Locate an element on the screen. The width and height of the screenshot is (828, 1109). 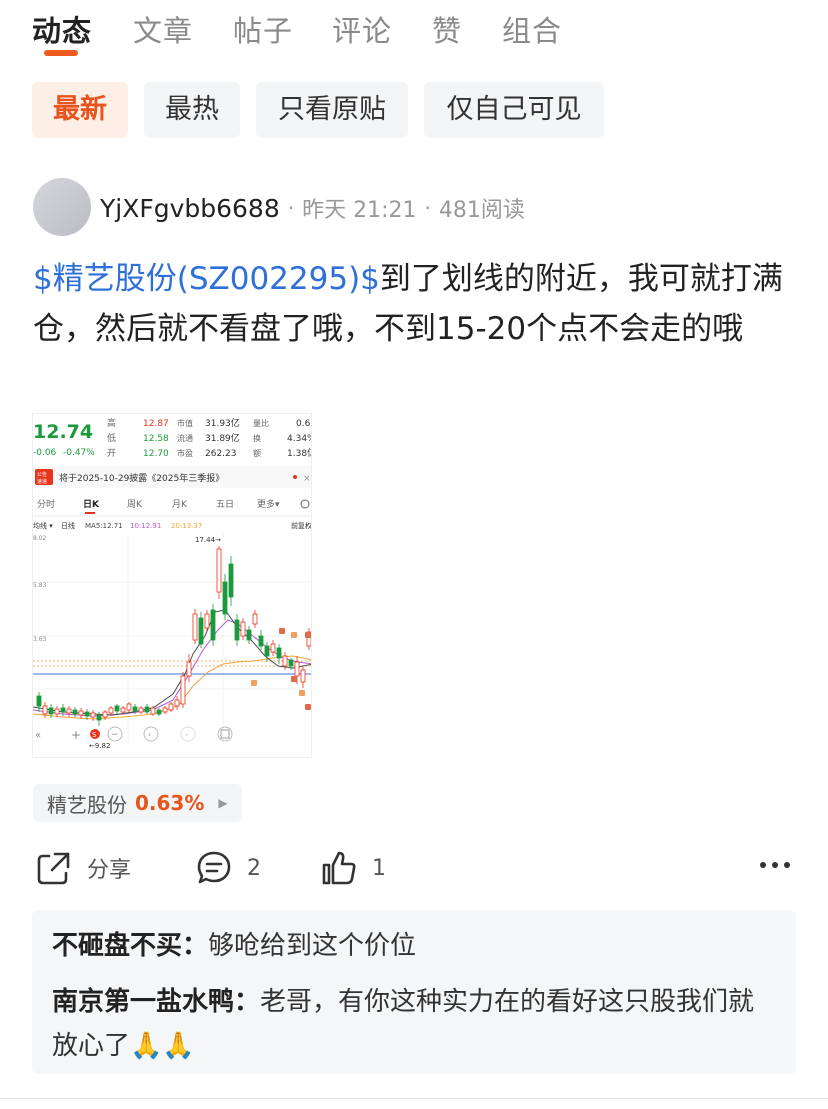
chart-open: 12.70 is located at coordinates (156, 454).